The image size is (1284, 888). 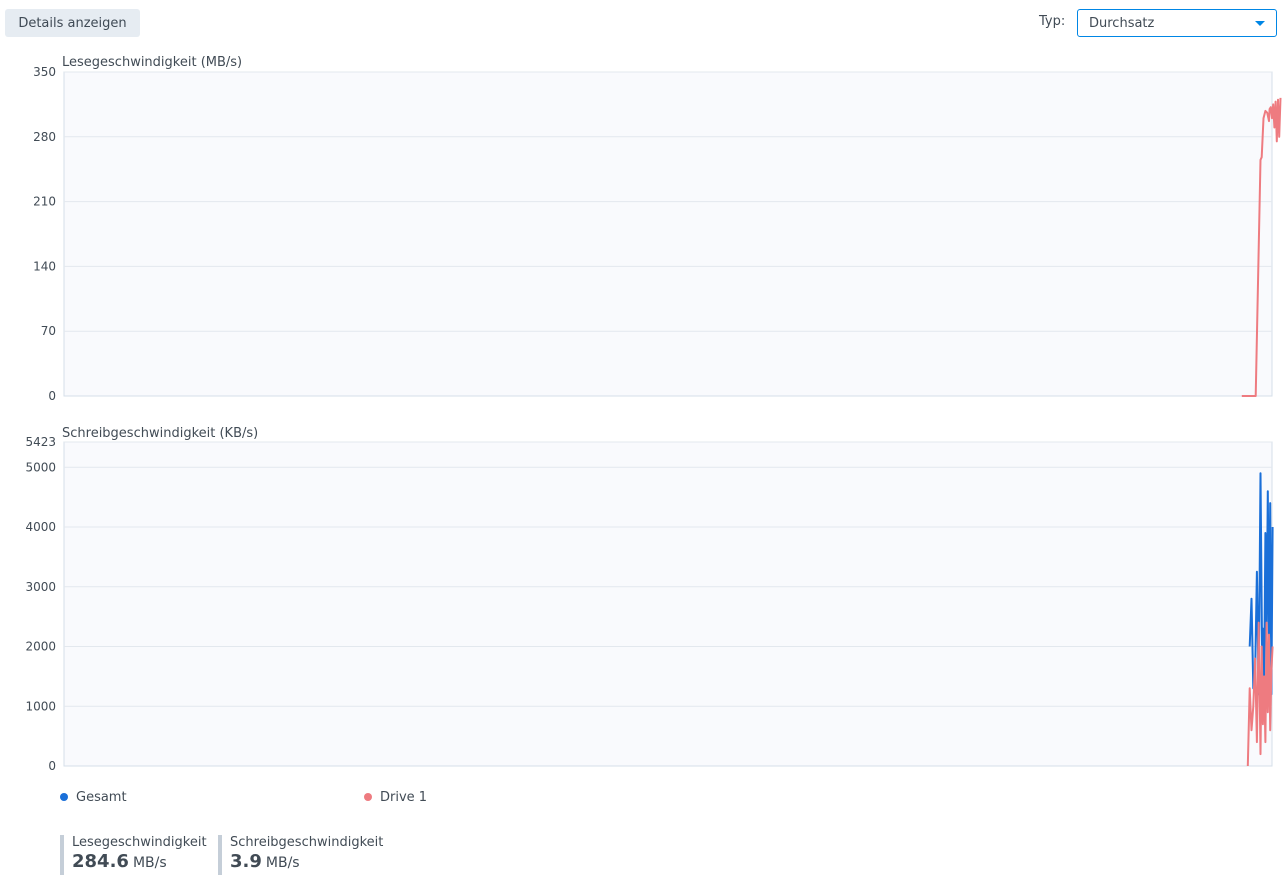 I want to click on stat-read-value: 284.6, so click(x=100, y=861).